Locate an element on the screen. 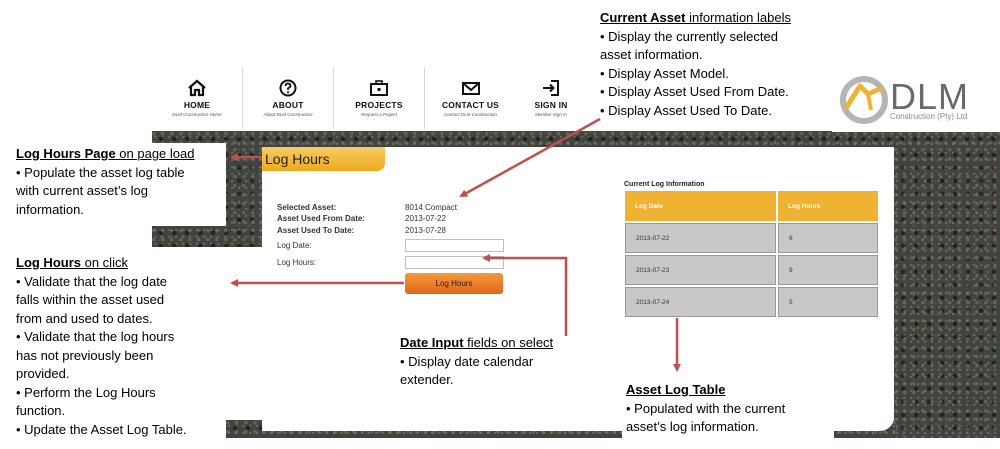 Image resolution: width=1000 pixels, height=449 pixels. annotation-heading: Date Input is located at coordinates (432, 342).